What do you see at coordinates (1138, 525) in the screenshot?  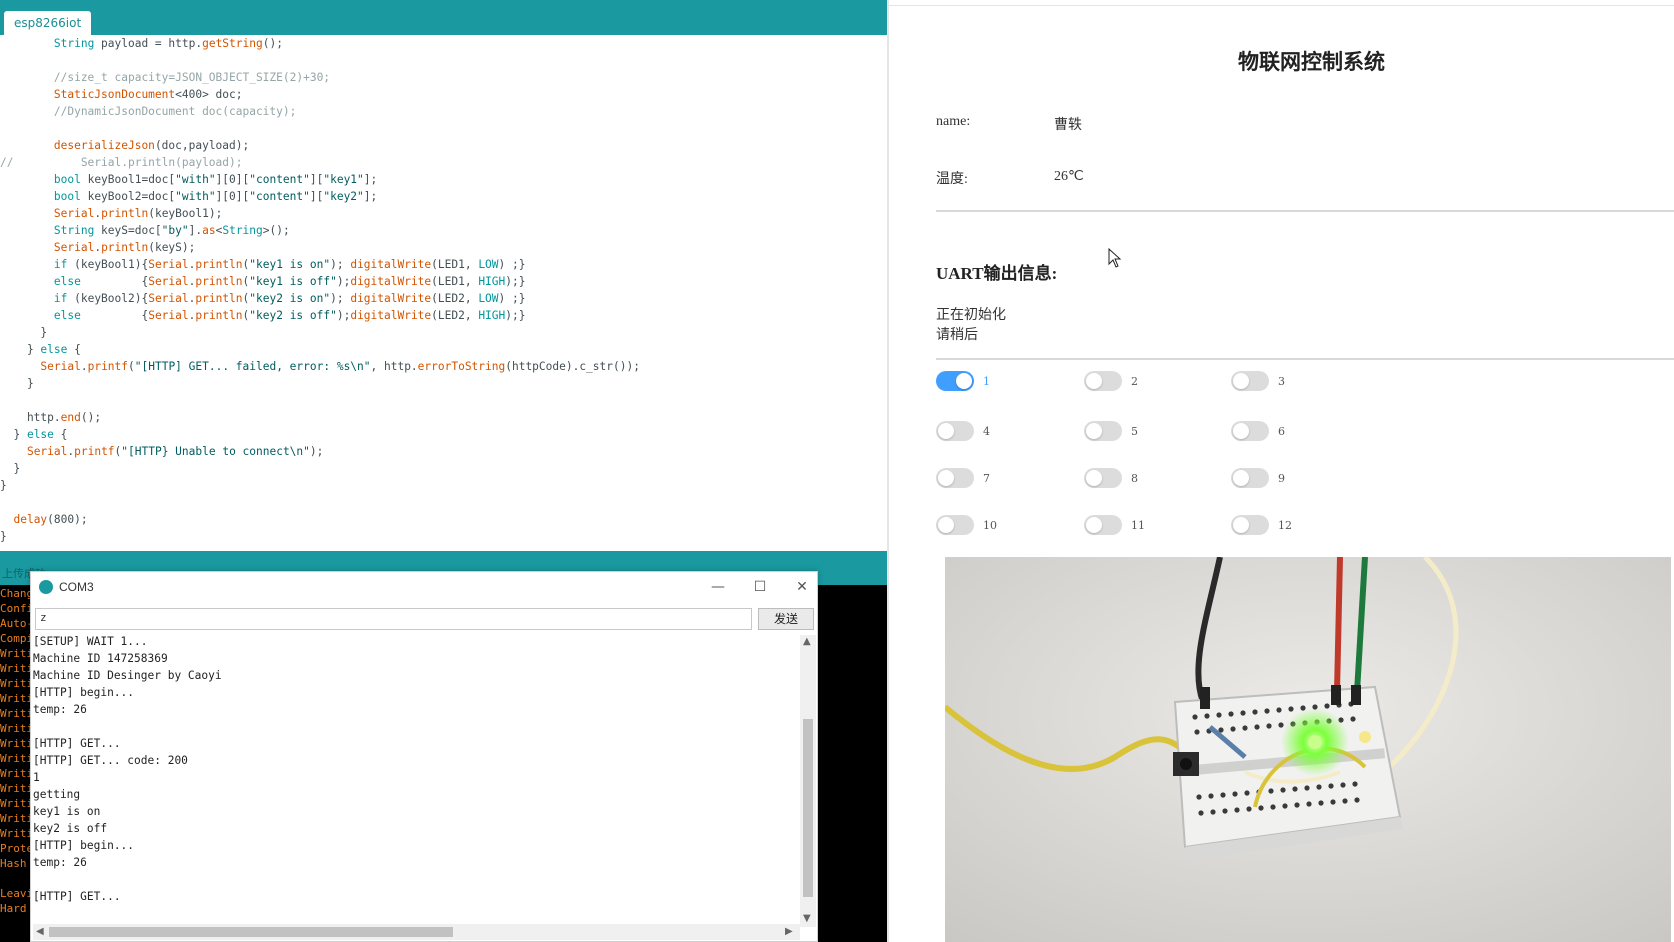 I see `switch-label: 11` at bounding box center [1138, 525].